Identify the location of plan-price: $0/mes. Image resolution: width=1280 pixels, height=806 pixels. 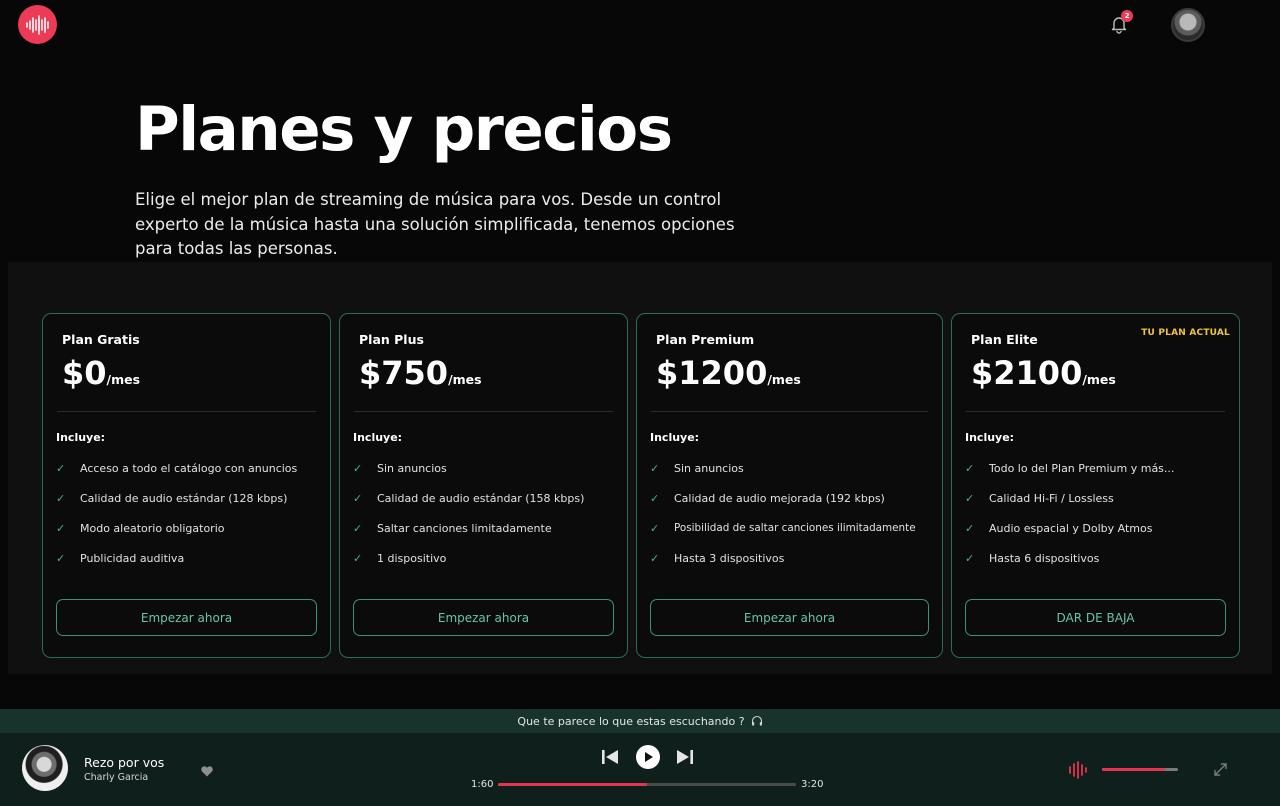
(101, 373).